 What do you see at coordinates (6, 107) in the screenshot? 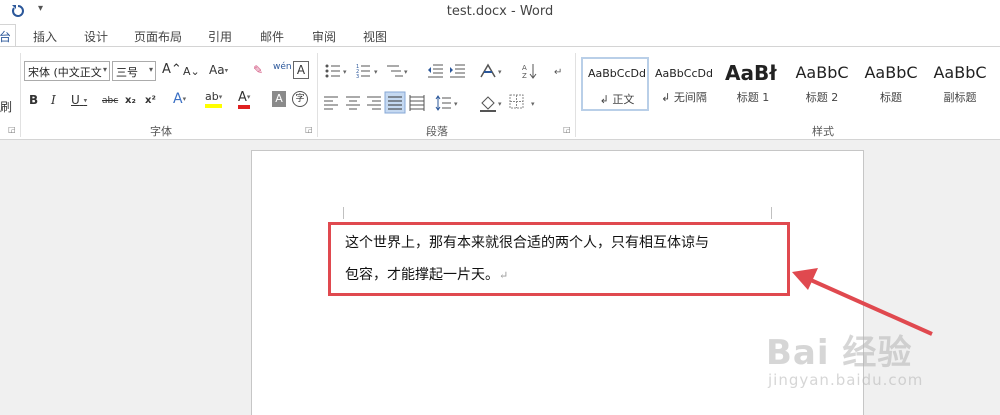
I see `format-painter-label: 刷` at bounding box center [6, 107].